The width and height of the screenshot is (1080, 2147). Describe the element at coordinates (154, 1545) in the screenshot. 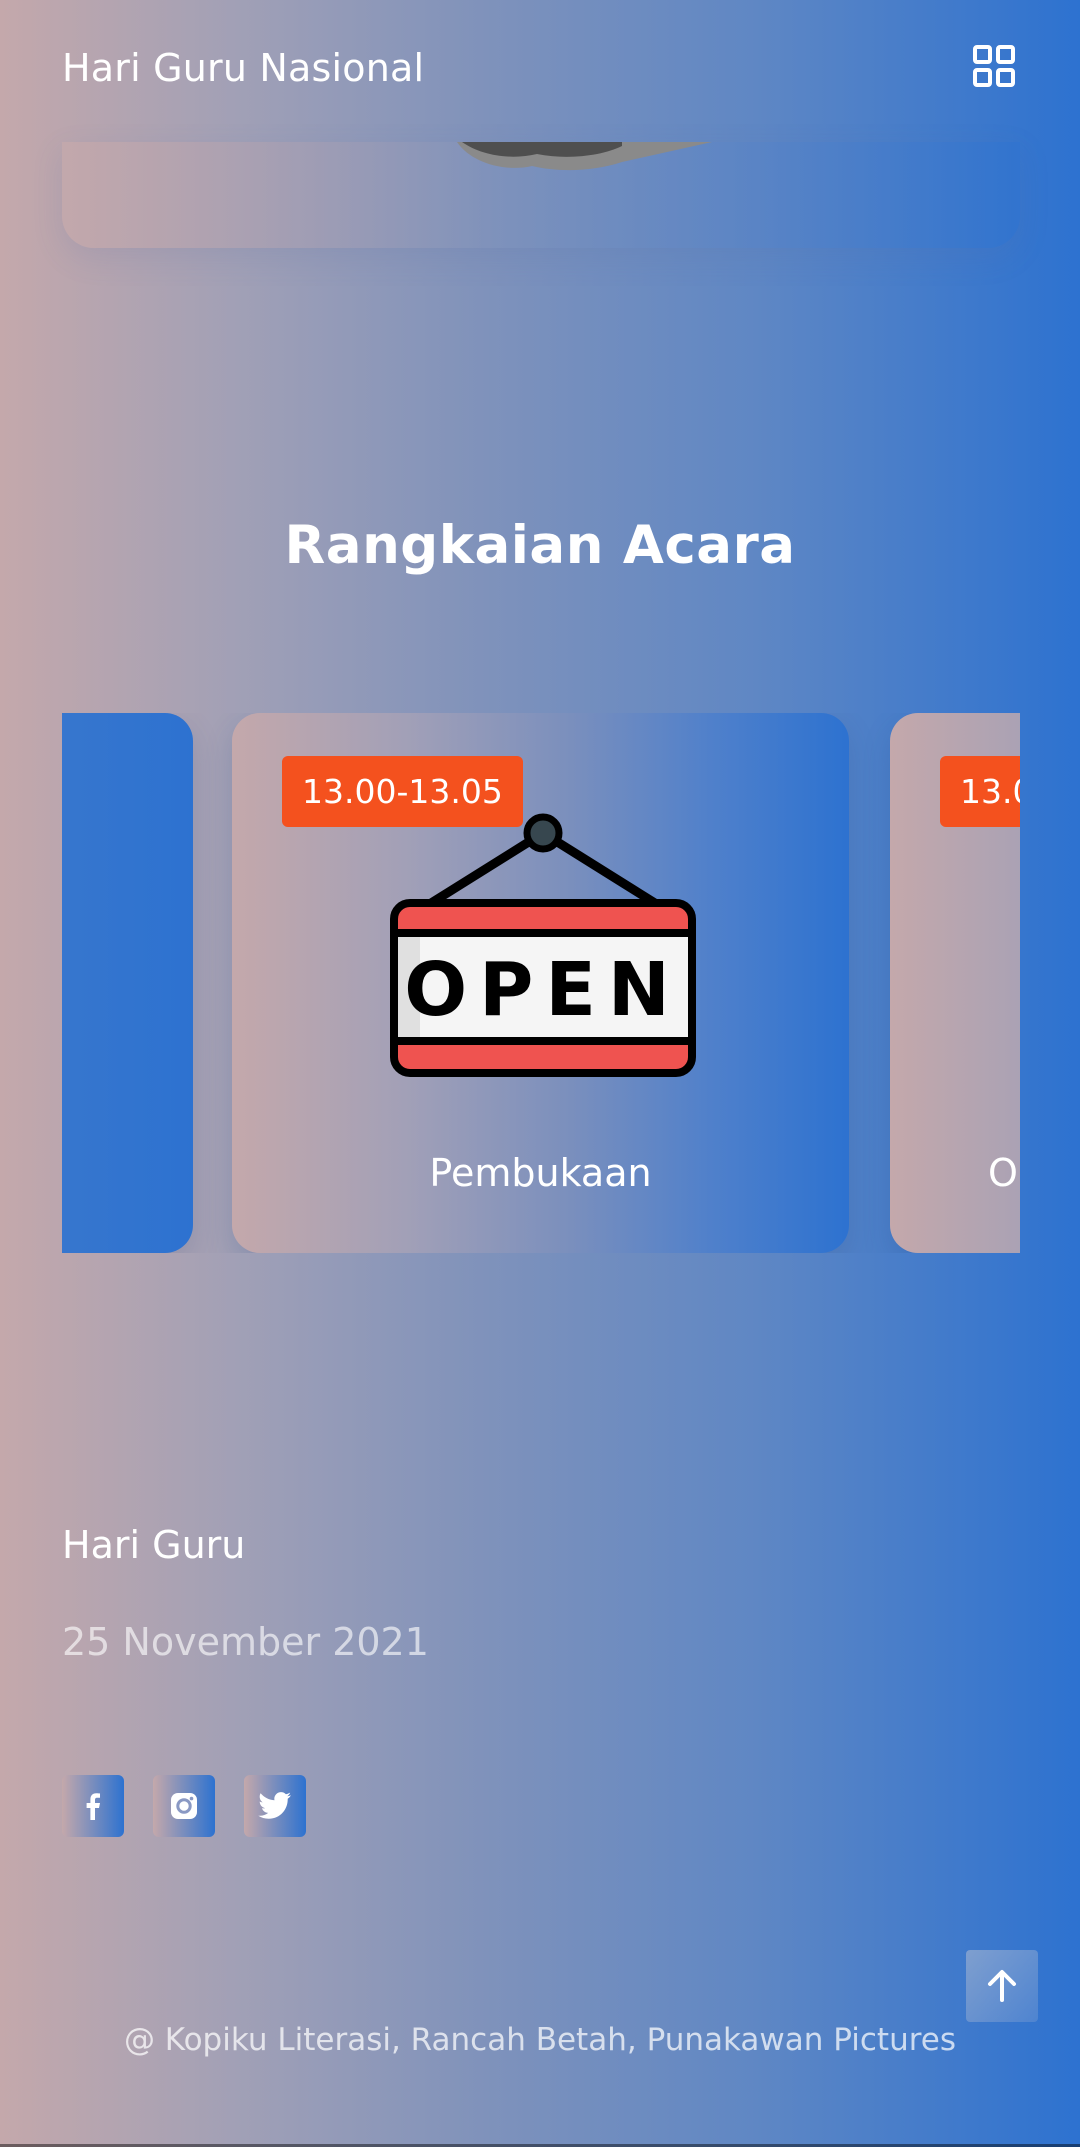

I see `footer-title: Hari Guru` at that location.